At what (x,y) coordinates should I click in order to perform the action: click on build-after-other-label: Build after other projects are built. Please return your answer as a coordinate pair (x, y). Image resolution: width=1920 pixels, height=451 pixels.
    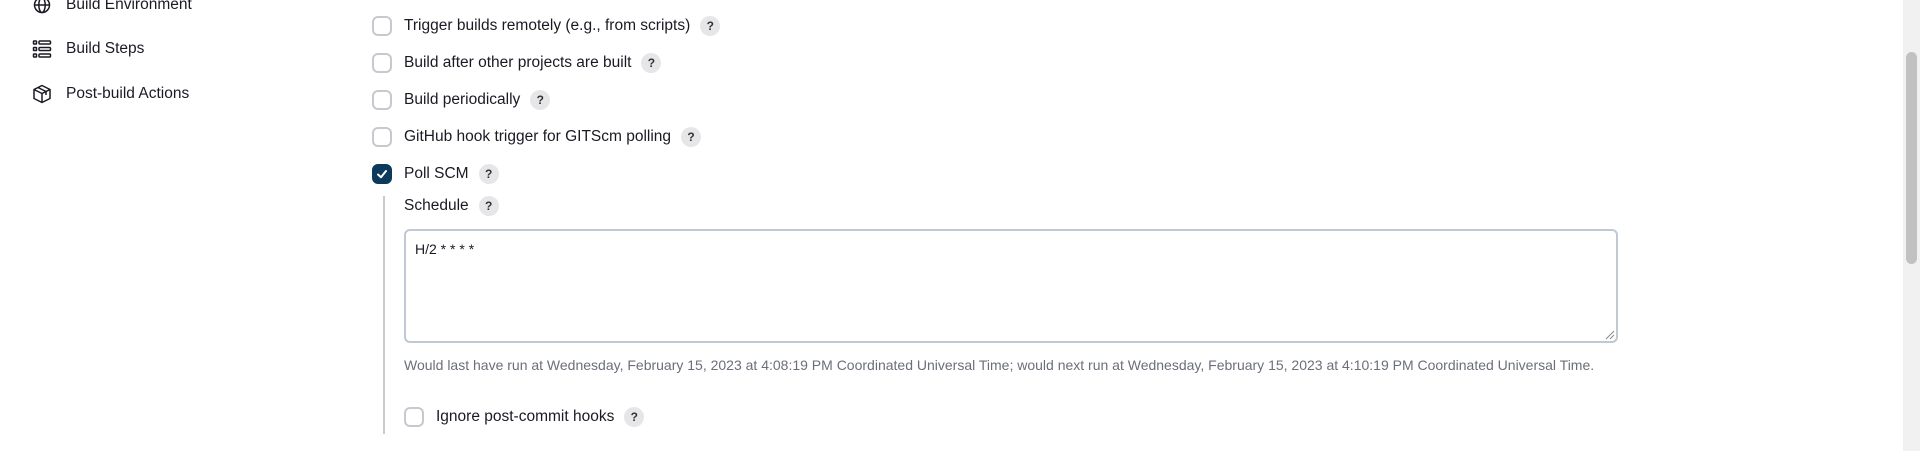
    Looking at the image, I should click on (517, 63).